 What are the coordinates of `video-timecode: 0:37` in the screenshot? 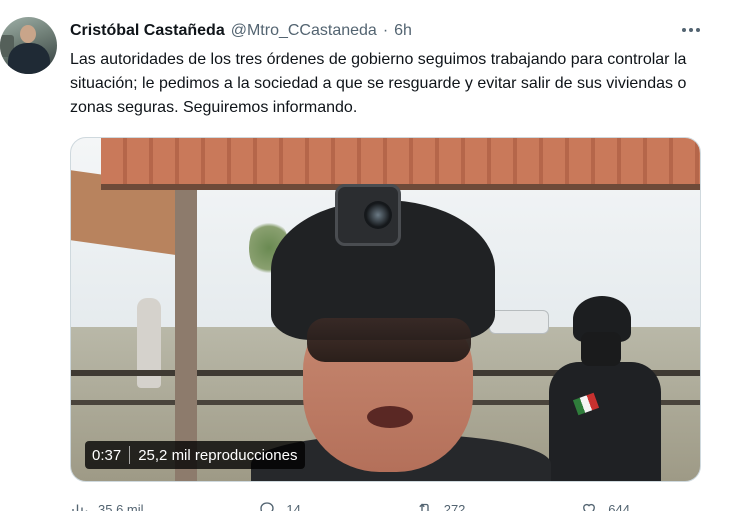 It's located at (107, 455).